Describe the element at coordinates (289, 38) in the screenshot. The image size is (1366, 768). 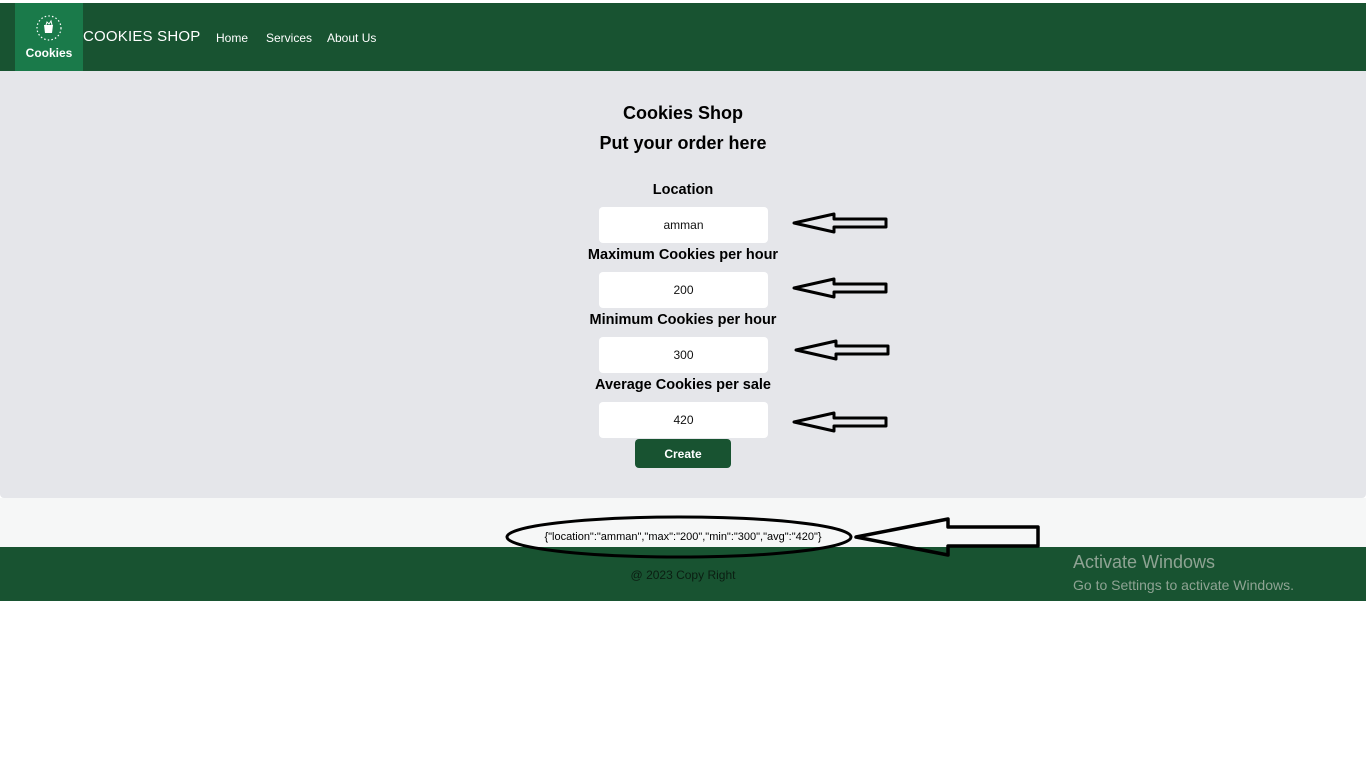
I see `nav-services: Services` at that location.